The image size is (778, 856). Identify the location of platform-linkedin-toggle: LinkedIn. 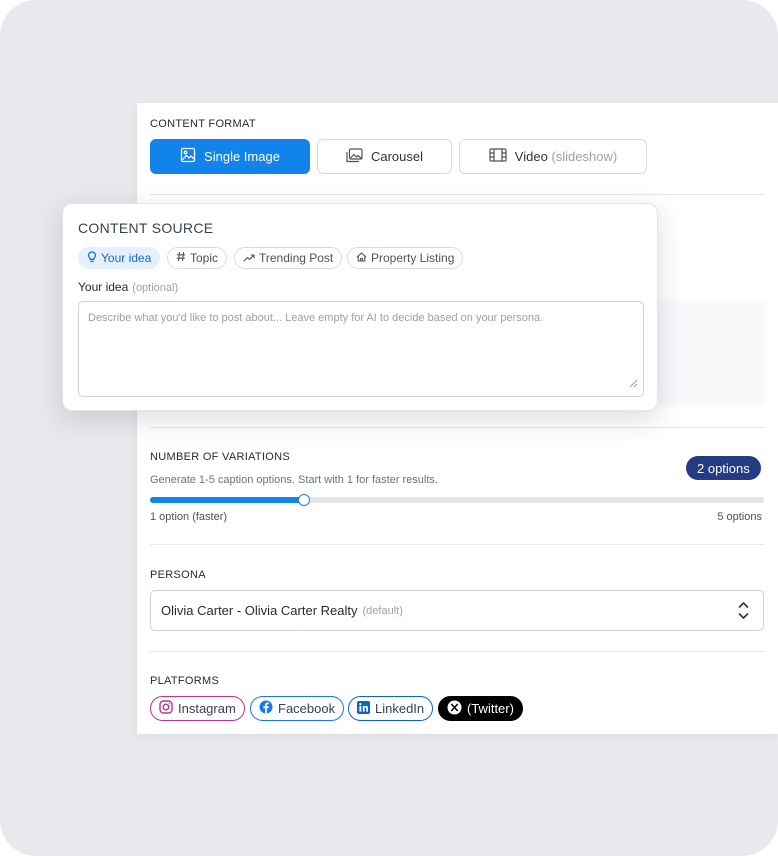
(391, 708).